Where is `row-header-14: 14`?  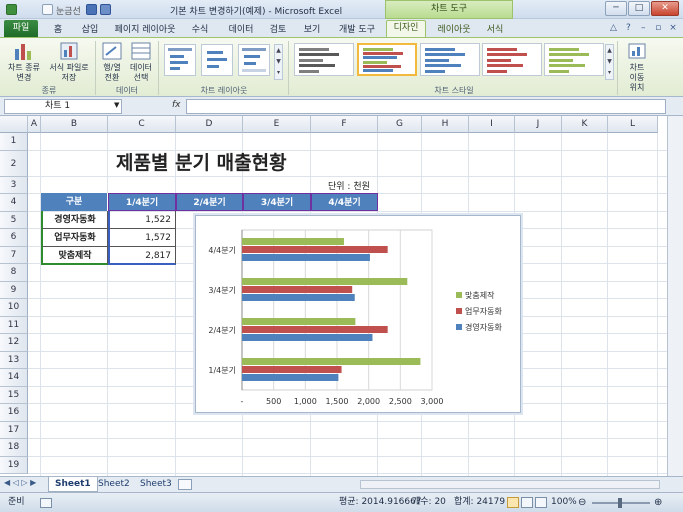 row-header-14: 14 is located at coordinates (14, 378).